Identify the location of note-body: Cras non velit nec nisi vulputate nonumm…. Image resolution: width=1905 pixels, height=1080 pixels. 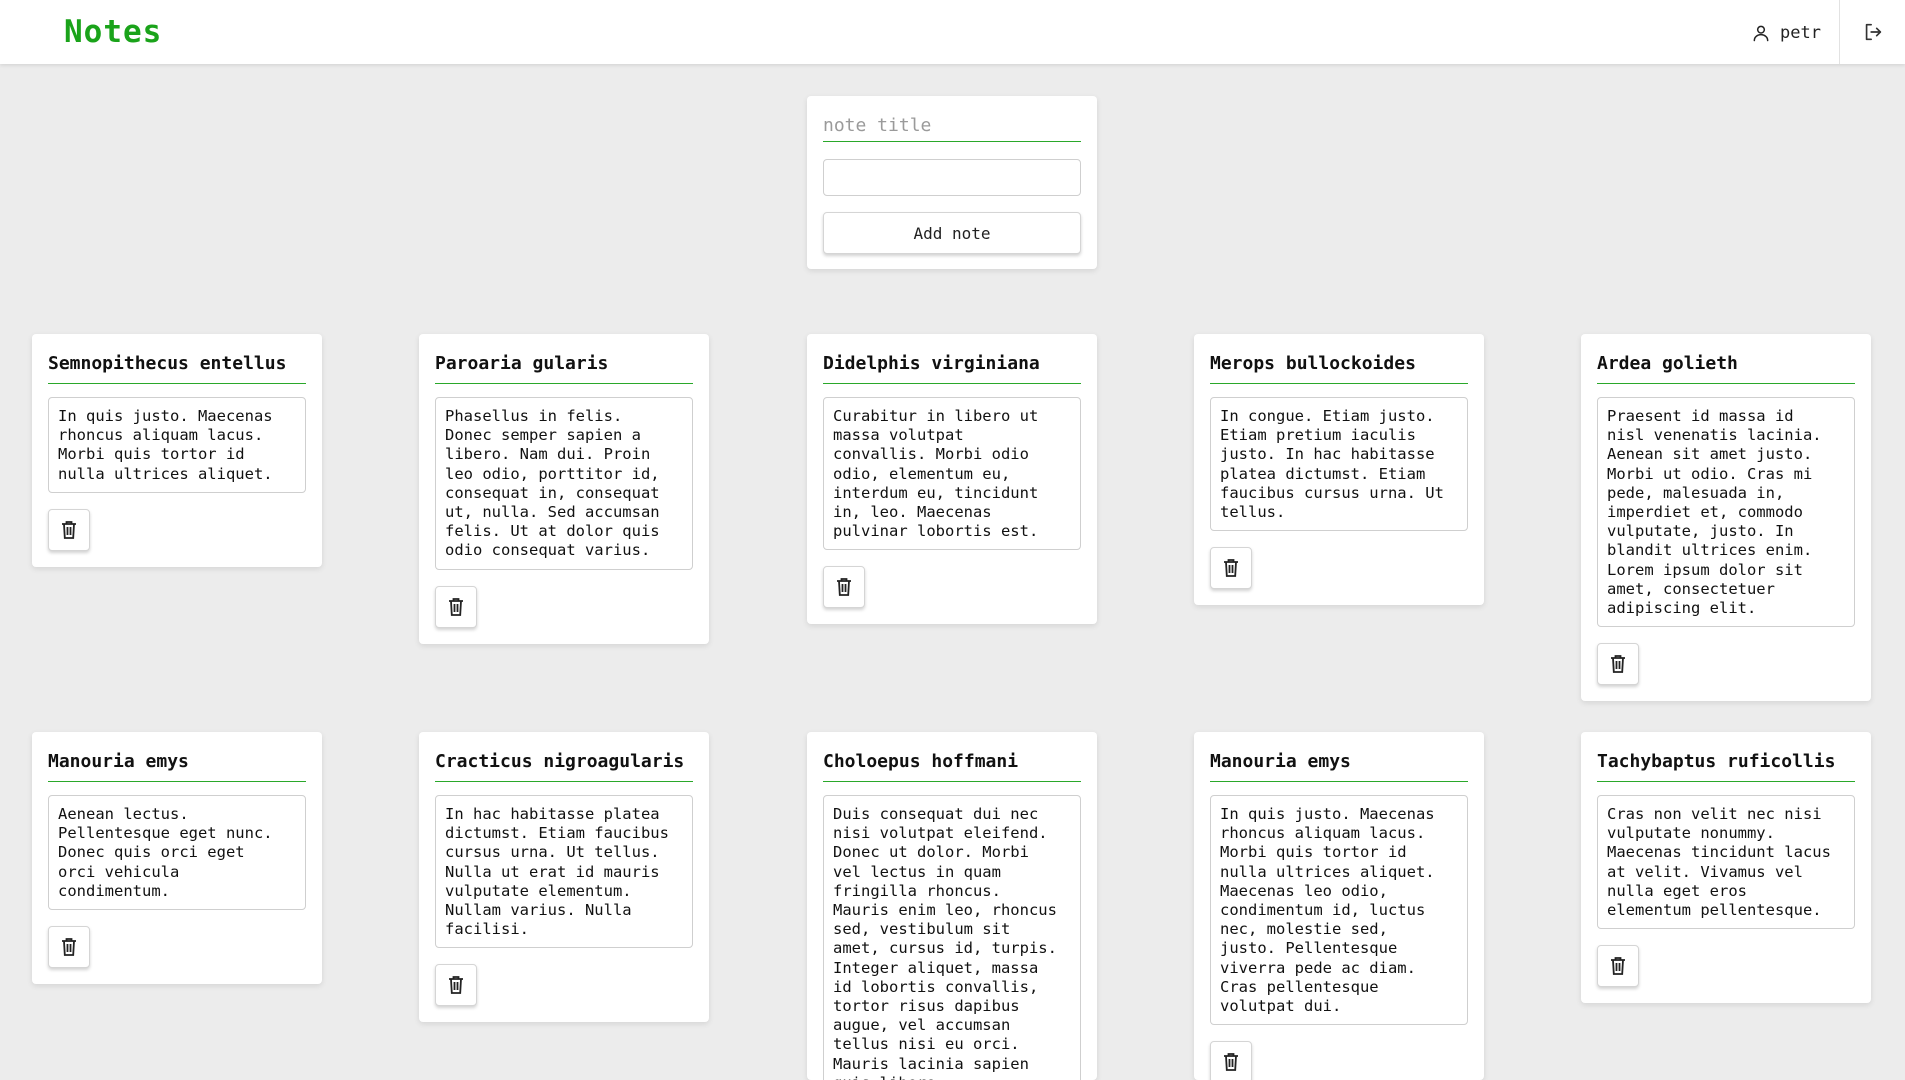
(1726, 862).